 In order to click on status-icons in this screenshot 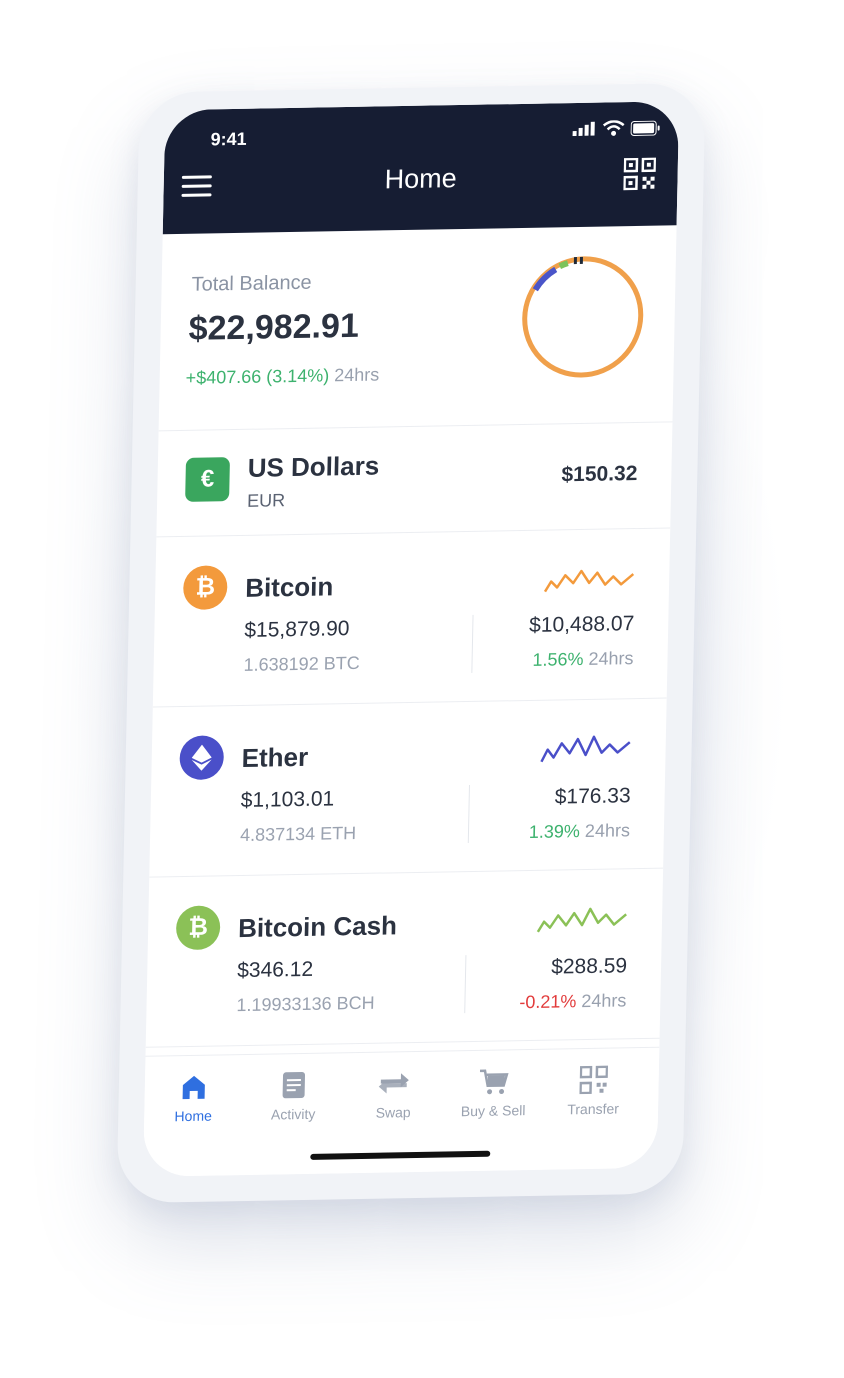, I will do `click(616, 129)`.